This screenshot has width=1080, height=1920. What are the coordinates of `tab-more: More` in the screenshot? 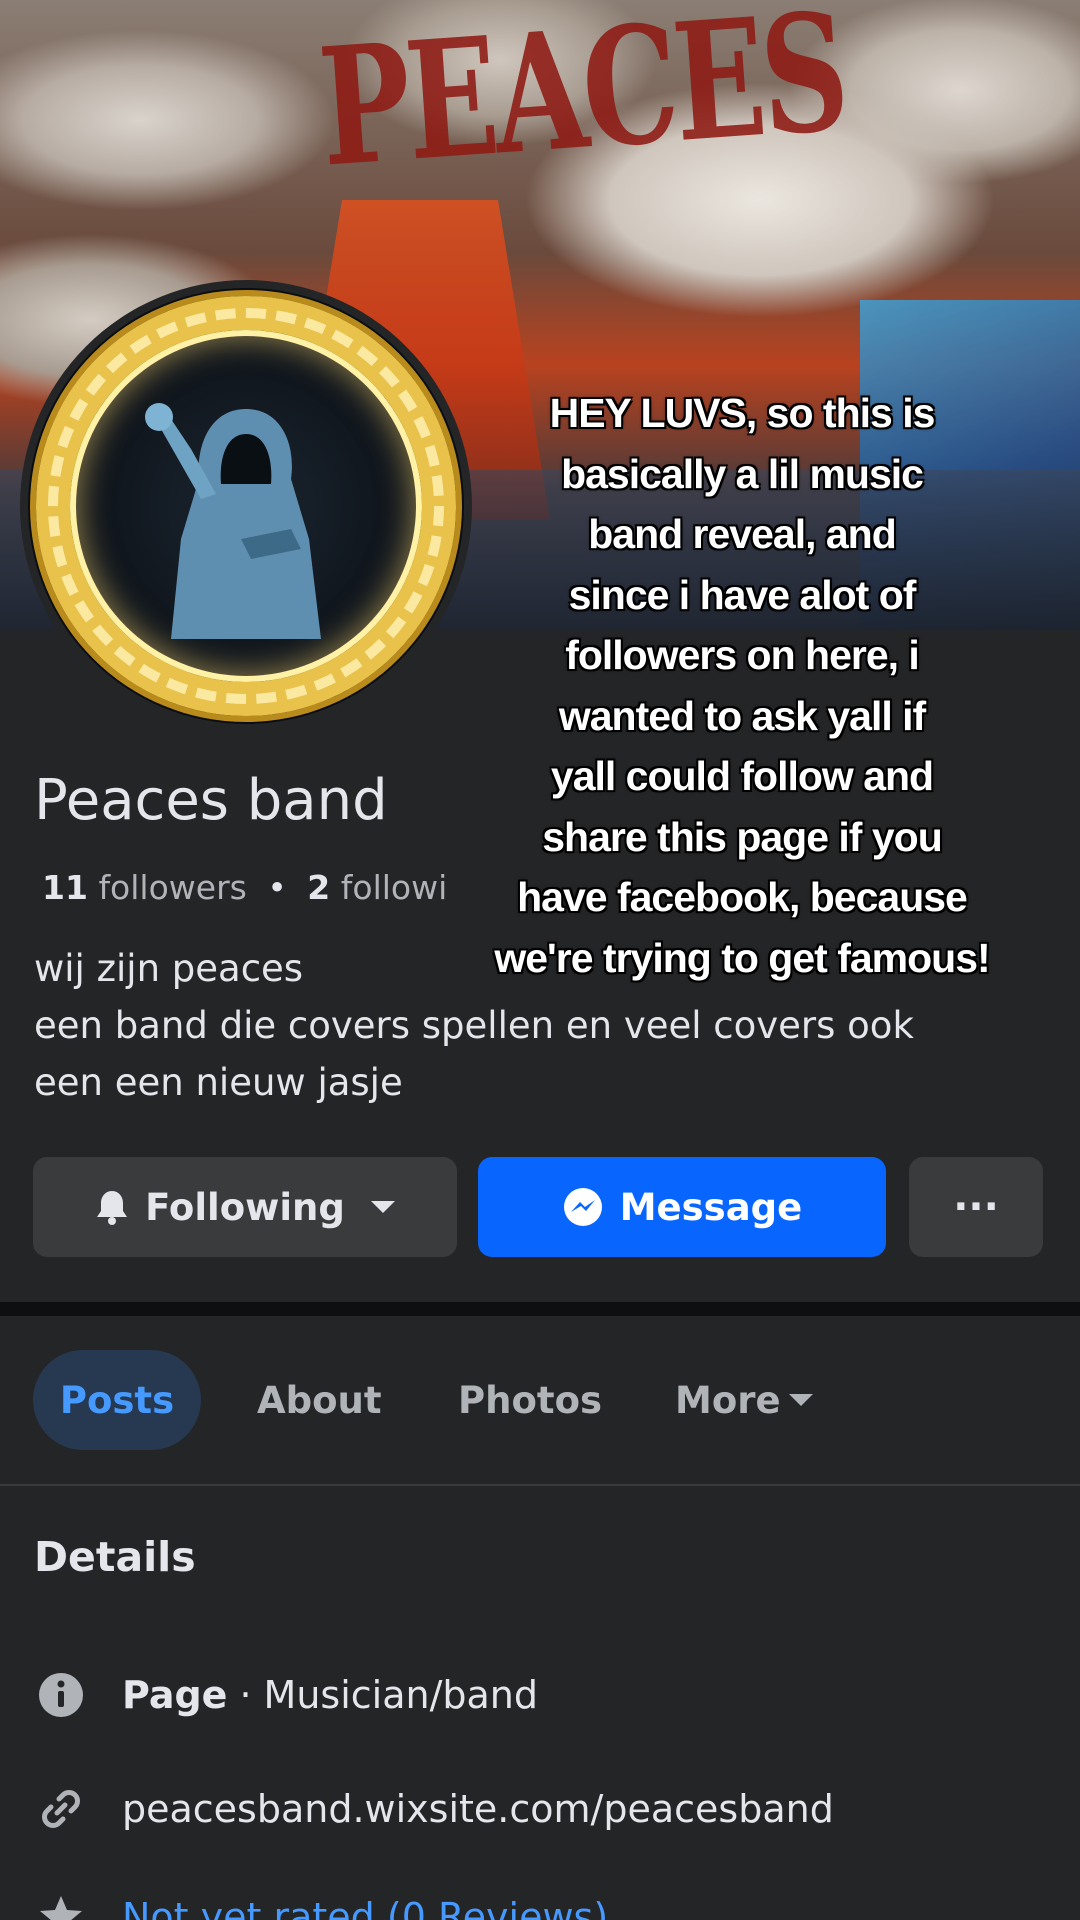 It's located at (744, 1400).